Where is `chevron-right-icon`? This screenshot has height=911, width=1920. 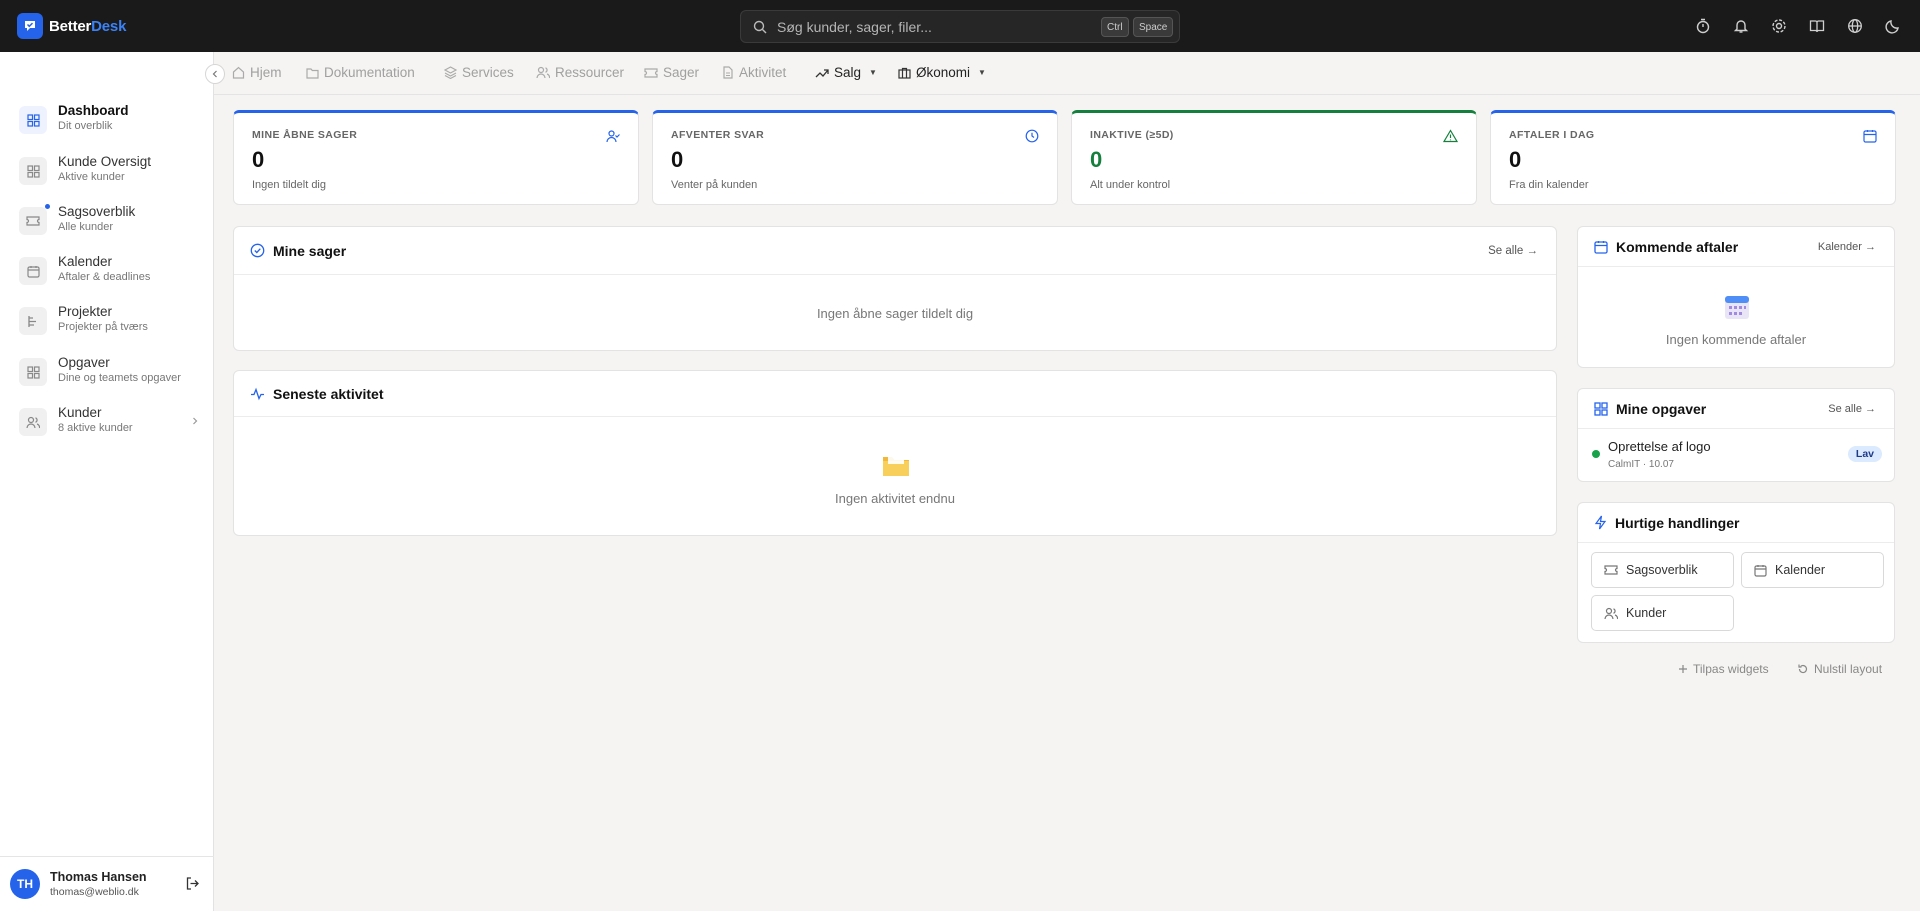 chevron-right-icon is located at coordinates (195, 421).